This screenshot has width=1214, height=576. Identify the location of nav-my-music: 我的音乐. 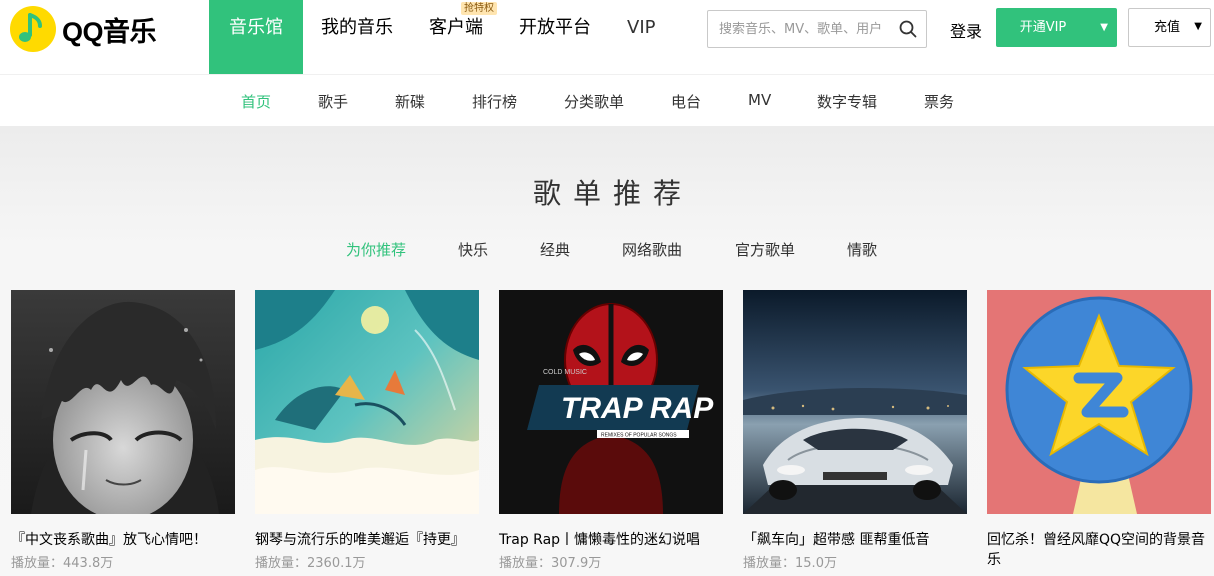
(357, 37).